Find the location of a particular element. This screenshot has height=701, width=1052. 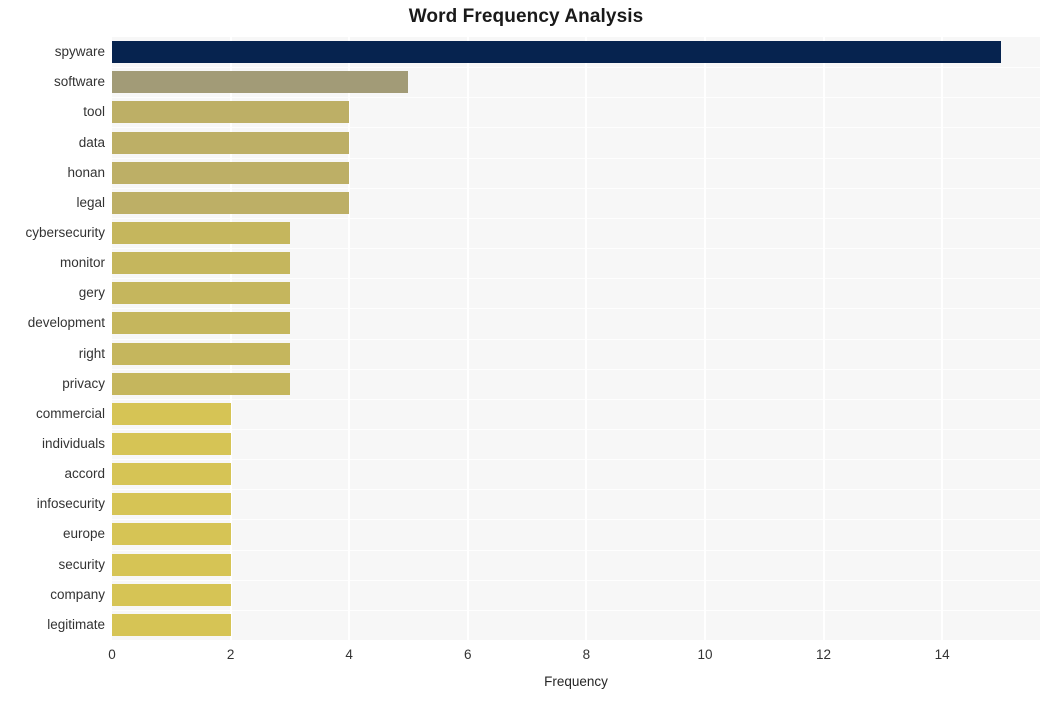

y-tick-label: infosecurity is located at coordinates (70, 504).